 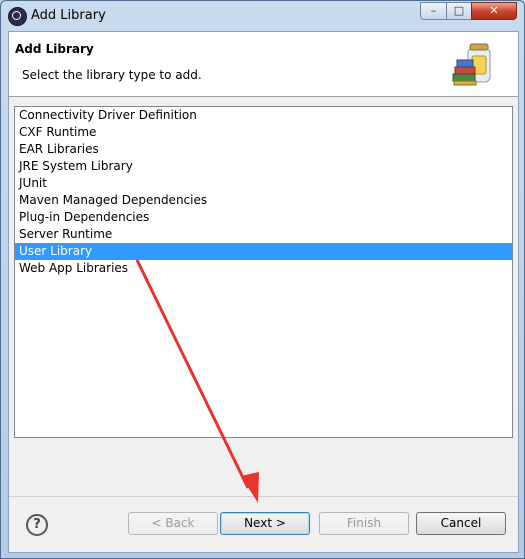 I want to click on title-bar: Add Library – □ ✕, so click(x=262, y=16).